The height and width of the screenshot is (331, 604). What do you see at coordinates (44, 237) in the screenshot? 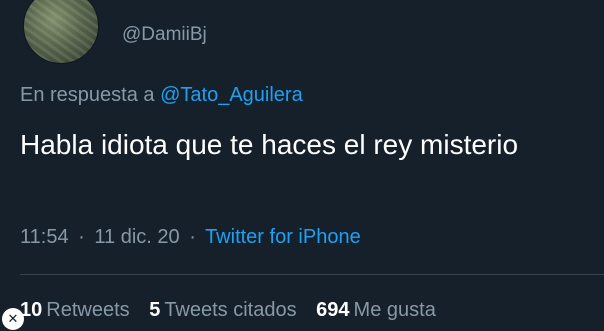
I see `tweet-time: 11:54` at bounding box center [44, 237].